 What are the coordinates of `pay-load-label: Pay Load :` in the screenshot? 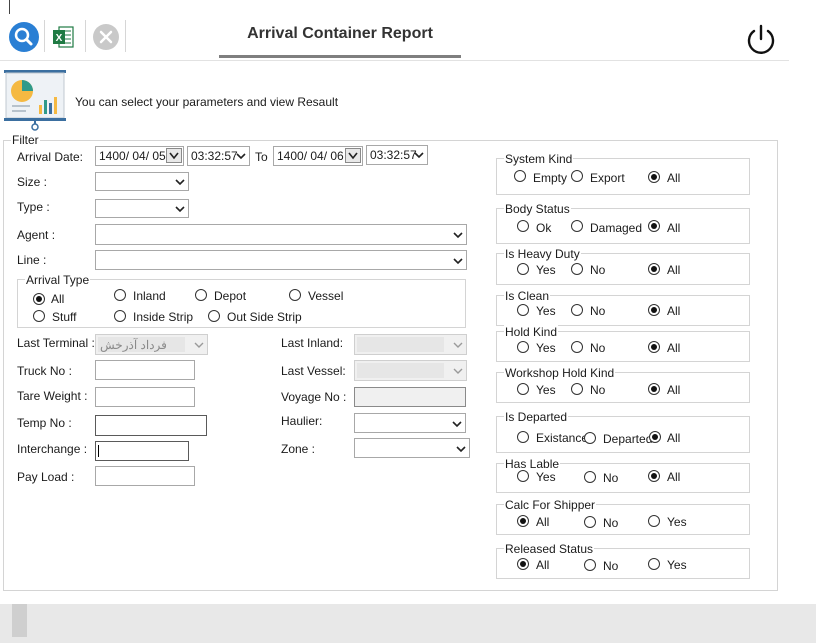 It's located at (46, 477).